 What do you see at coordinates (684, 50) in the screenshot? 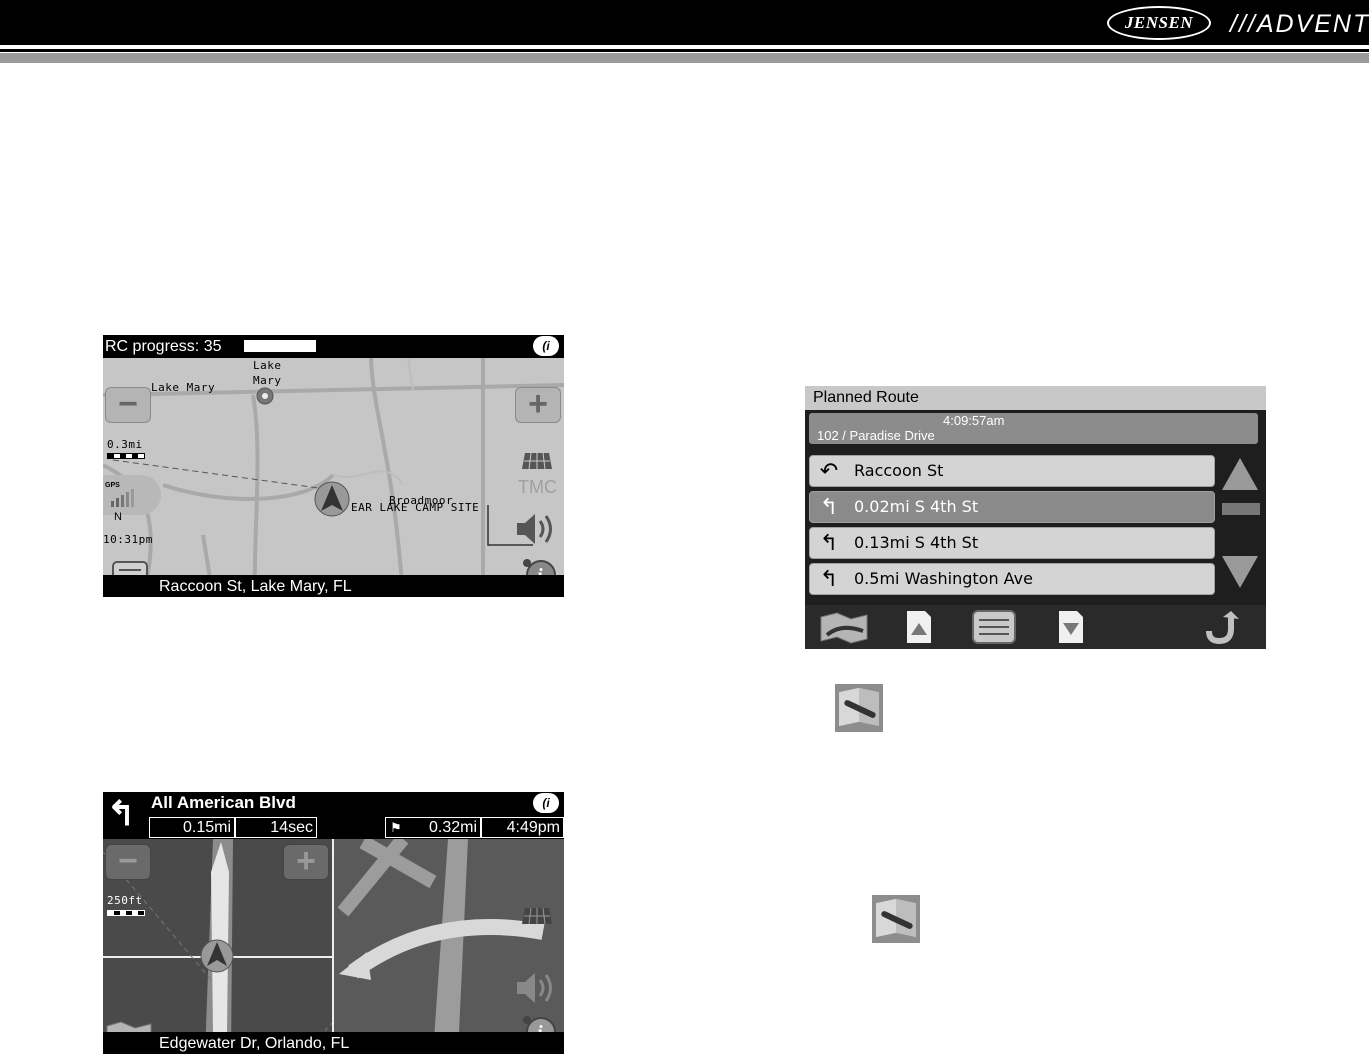
I see `header-rule` at bounding box center [684, 50].